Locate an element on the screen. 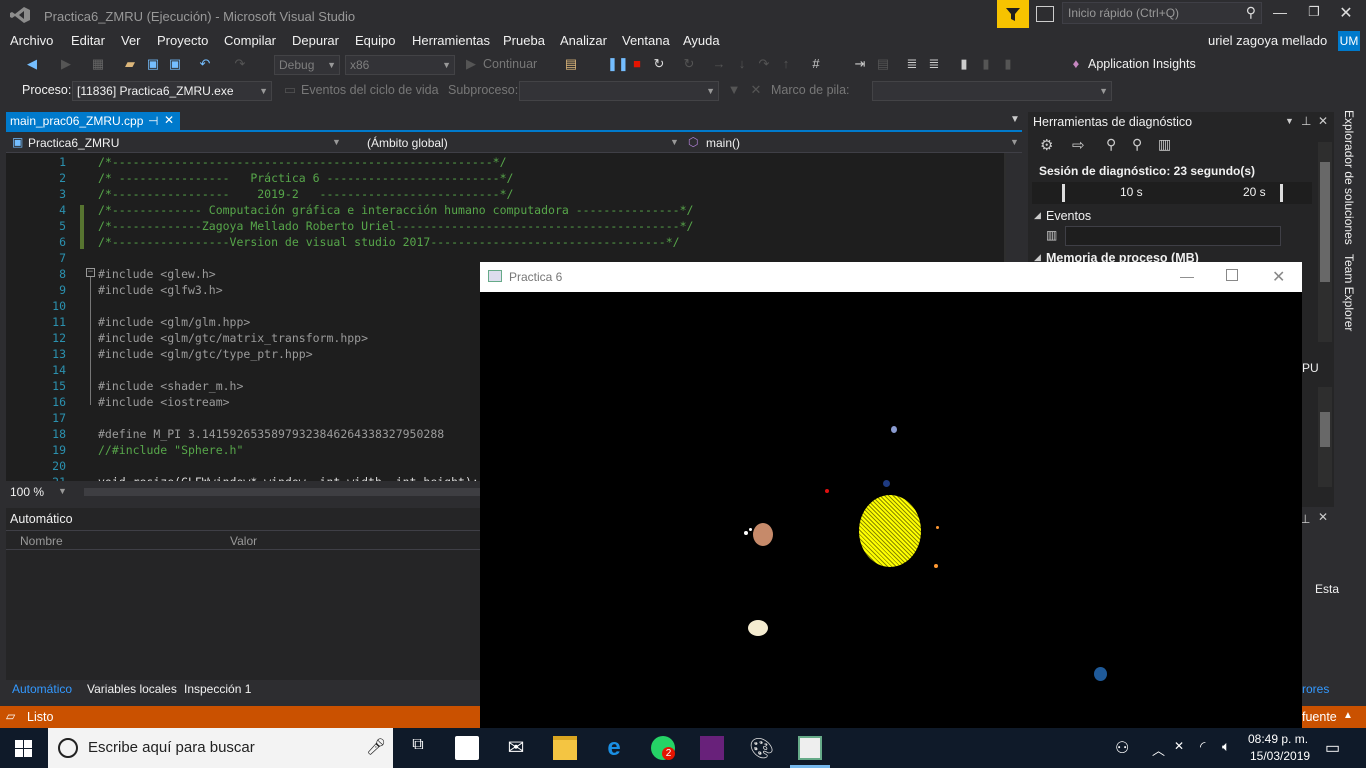 The image size is (1366, 768). menu-compilar: Compilar is located at coordinates (250, 40).